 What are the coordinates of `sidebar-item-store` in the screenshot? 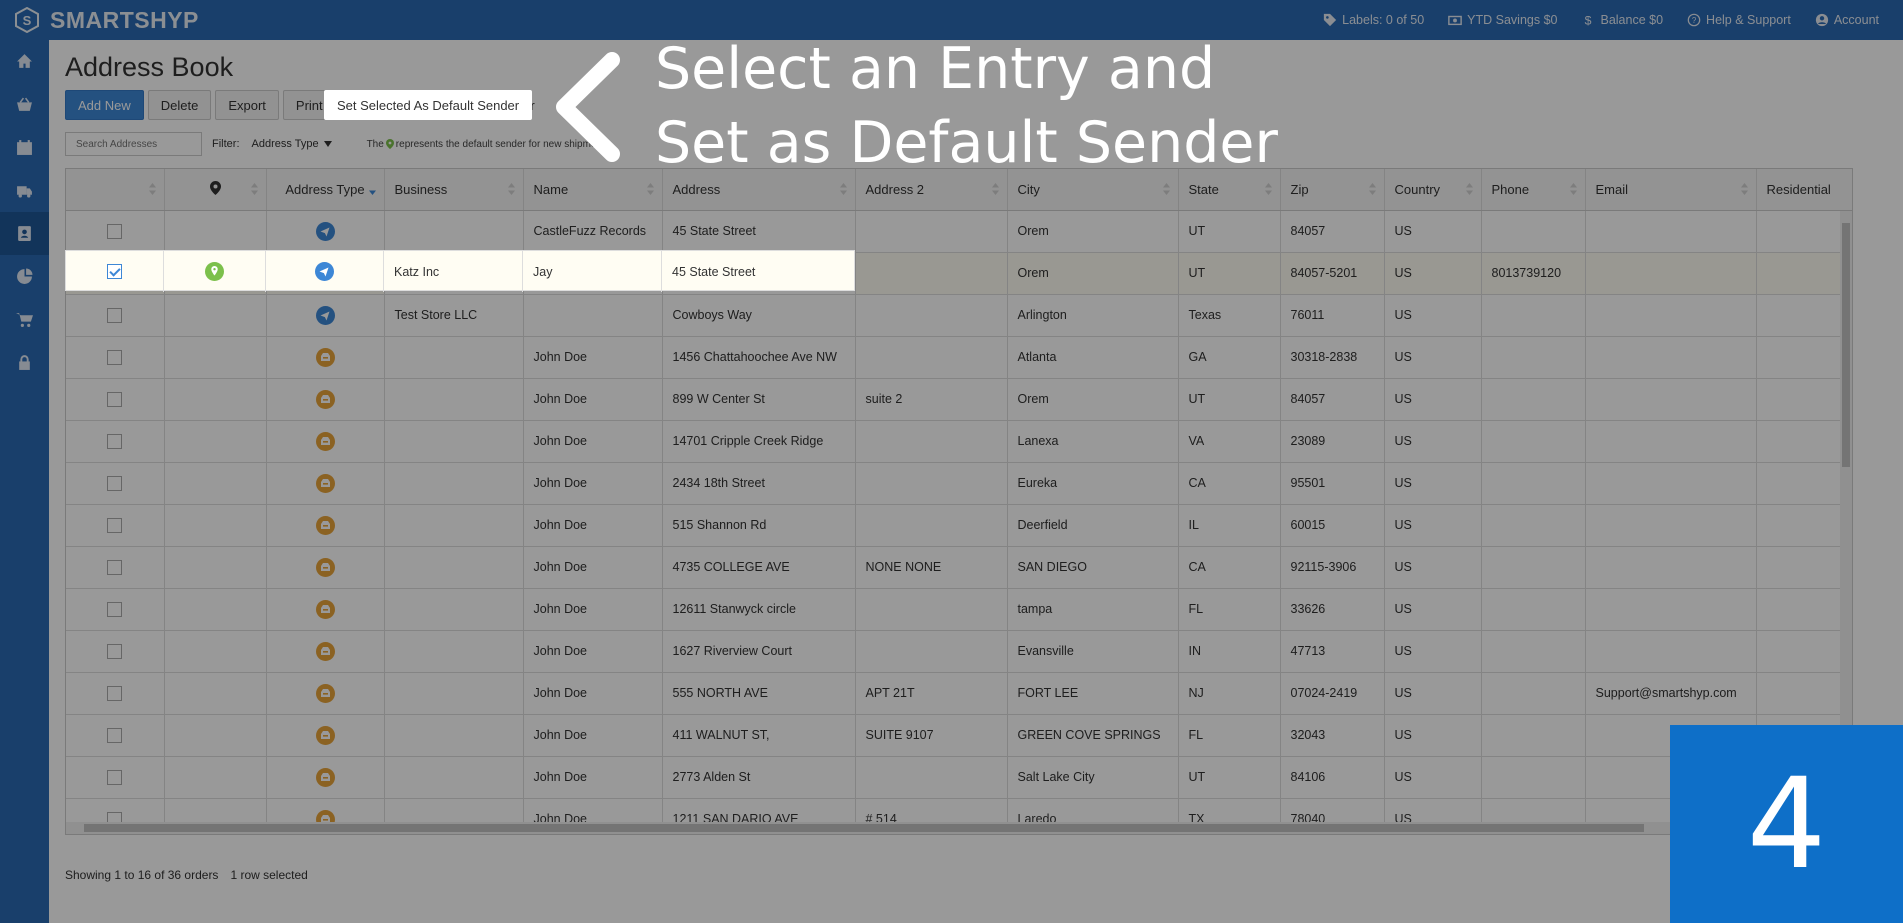 It's located at (24, 319).